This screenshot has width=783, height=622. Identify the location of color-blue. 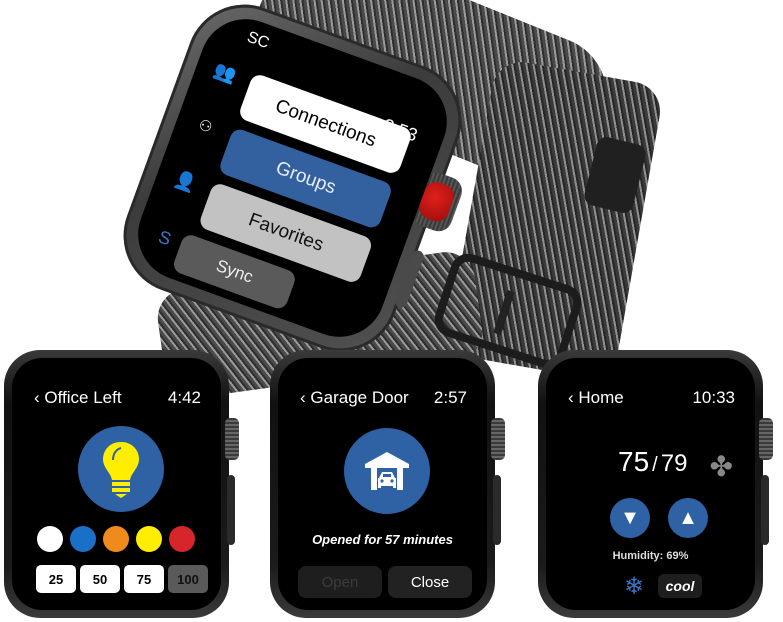
(83, 539).